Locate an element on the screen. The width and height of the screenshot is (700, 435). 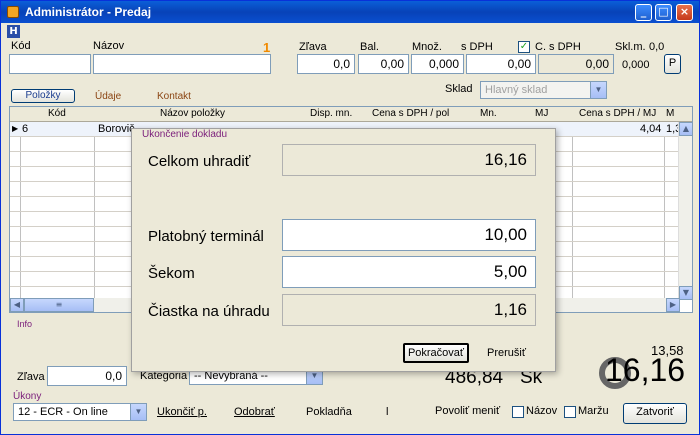
scroll-down-icon: ▼ is located at coordinates (685, 293).